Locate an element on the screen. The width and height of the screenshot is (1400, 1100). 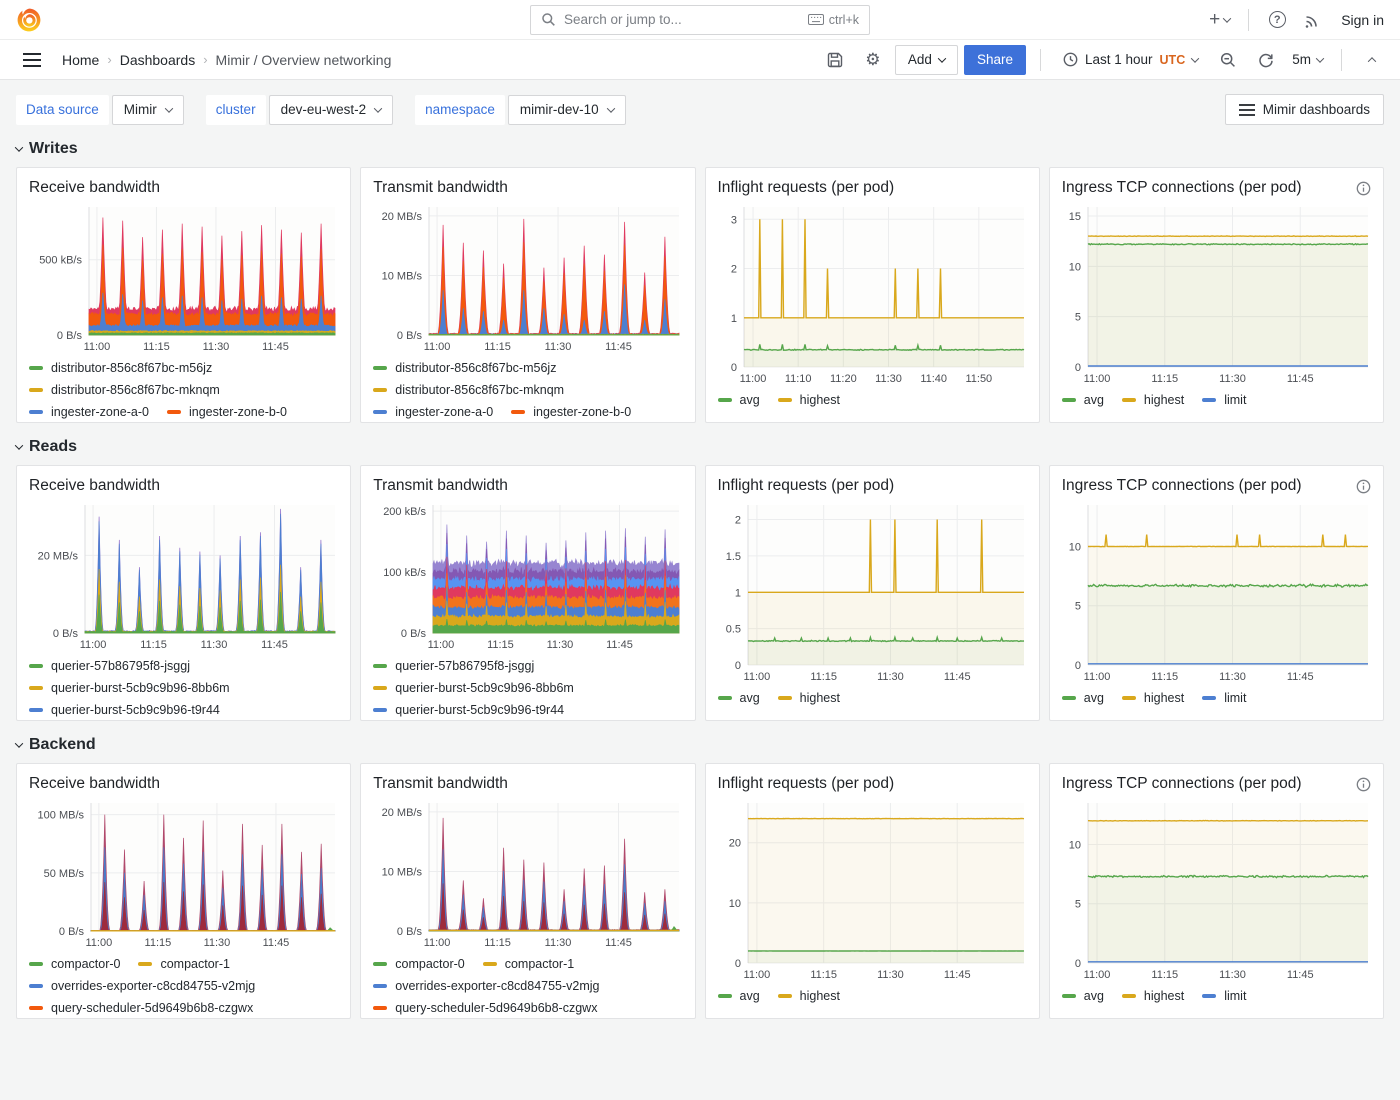
breadcrumb-home: Home is located at coordinates (80, 60).